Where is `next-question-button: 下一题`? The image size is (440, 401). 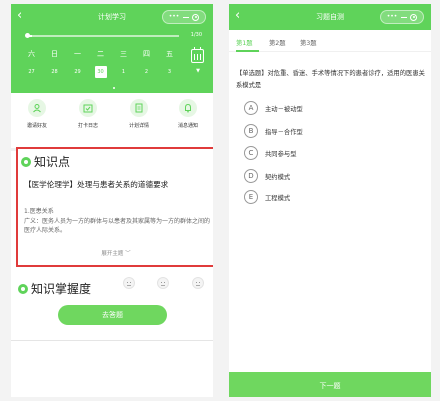
next-question-button: 下一题 is located at coordinates (330, 384).